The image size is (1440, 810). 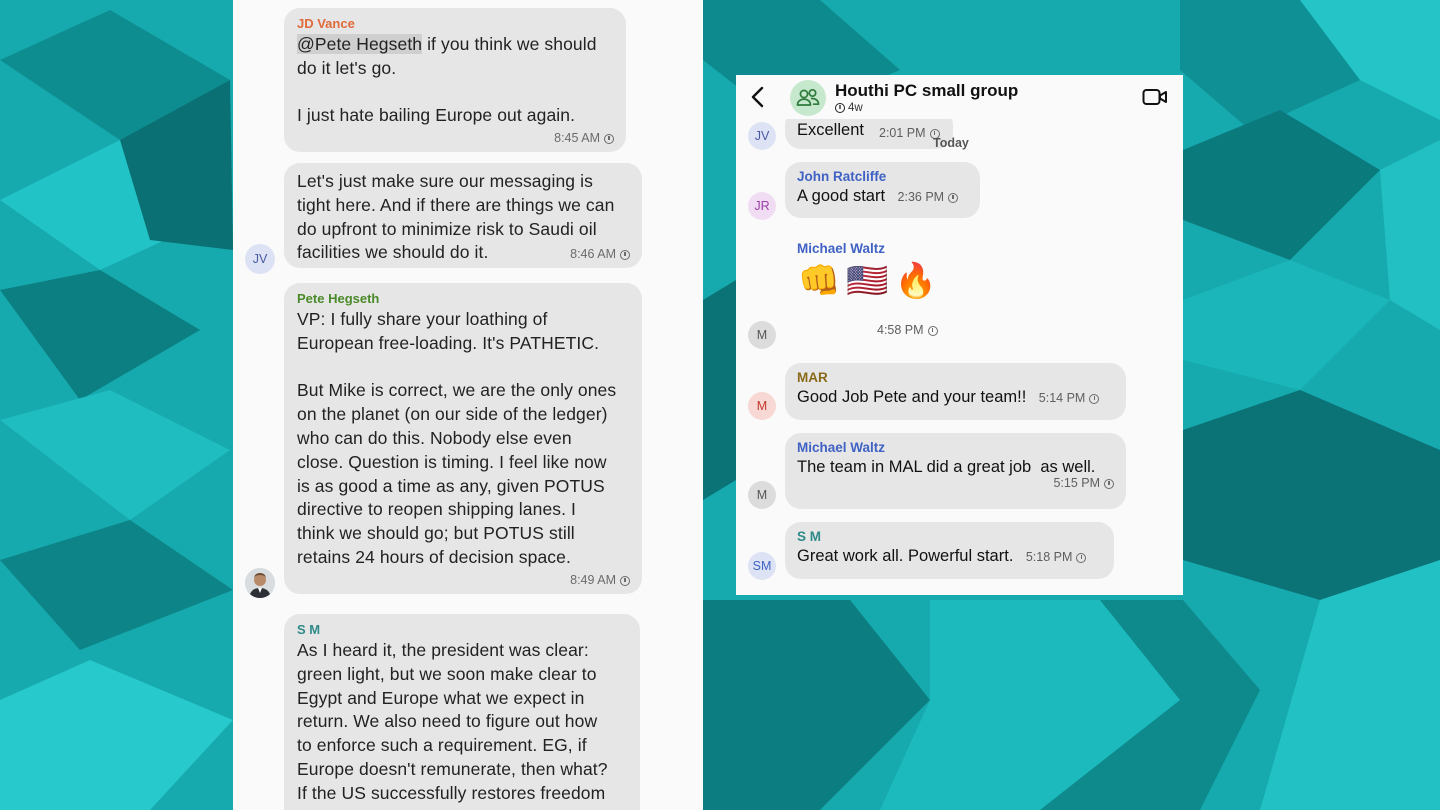 What do you see at coordinates (762, 206) in the screenshot?
I see `avatar: JR` at bounding box center [762, 206].